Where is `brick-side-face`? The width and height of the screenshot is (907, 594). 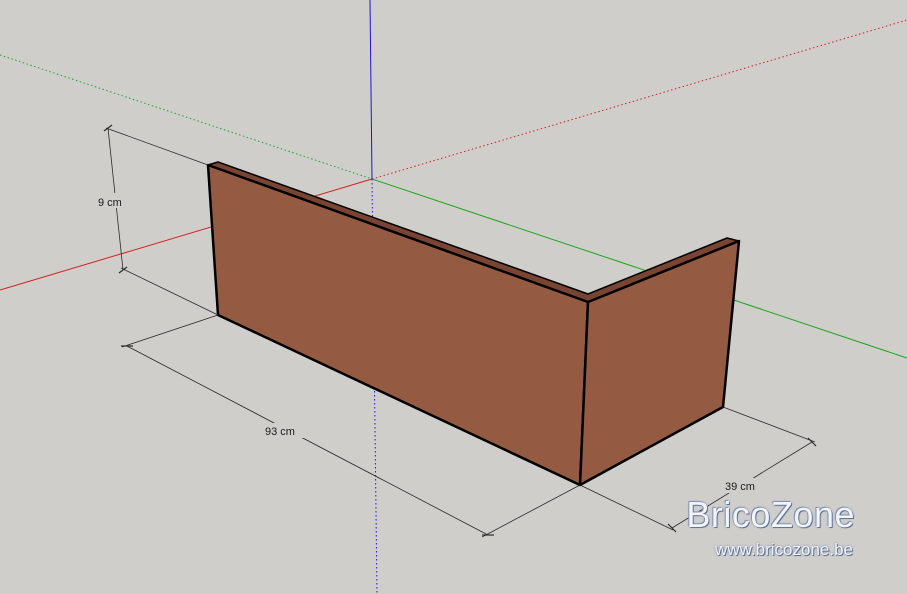 brick-side-face is located at coordinates (659, 363).